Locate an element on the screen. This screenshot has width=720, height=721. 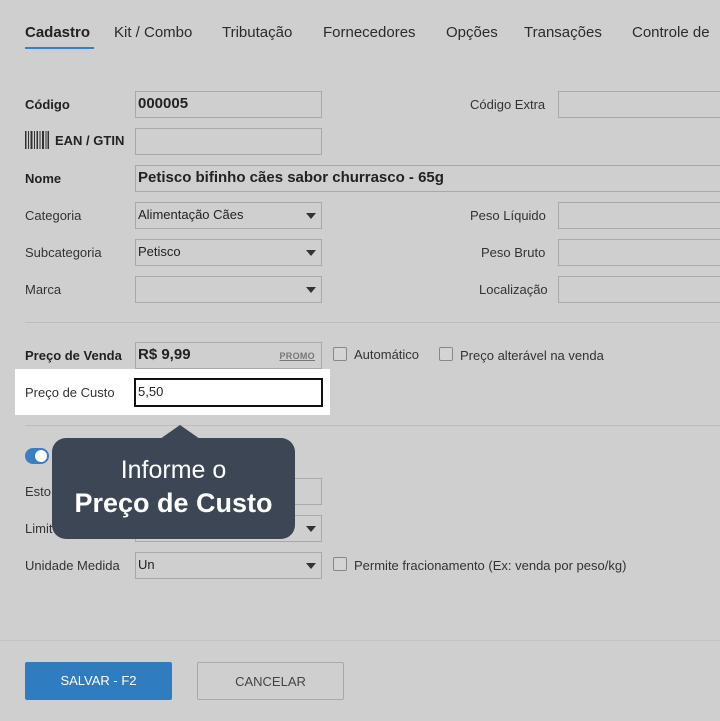
preco-custo-label: Preço de Custo is located at coordinates (70, 392).